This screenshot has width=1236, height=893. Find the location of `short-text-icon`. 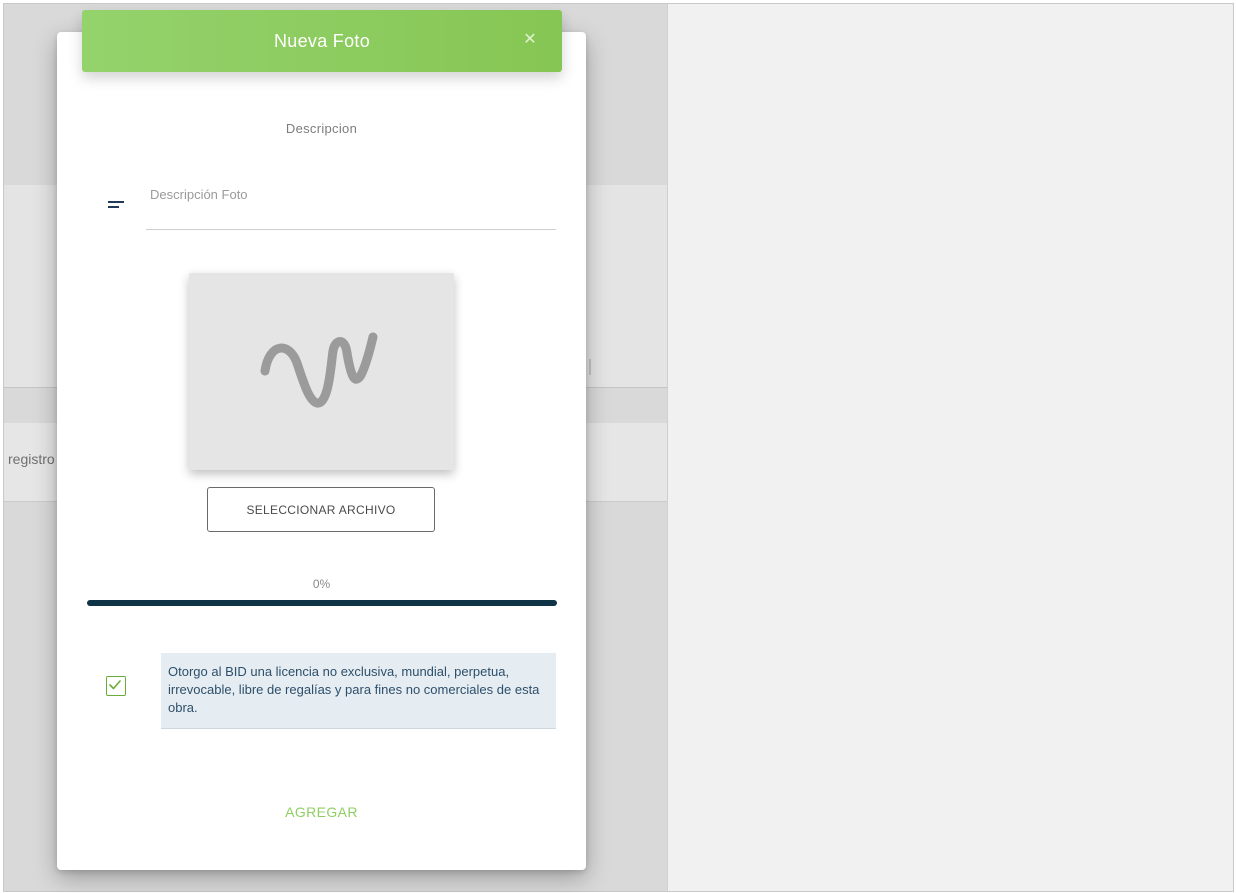

short-text-icon is located at coordinates (117, 207).